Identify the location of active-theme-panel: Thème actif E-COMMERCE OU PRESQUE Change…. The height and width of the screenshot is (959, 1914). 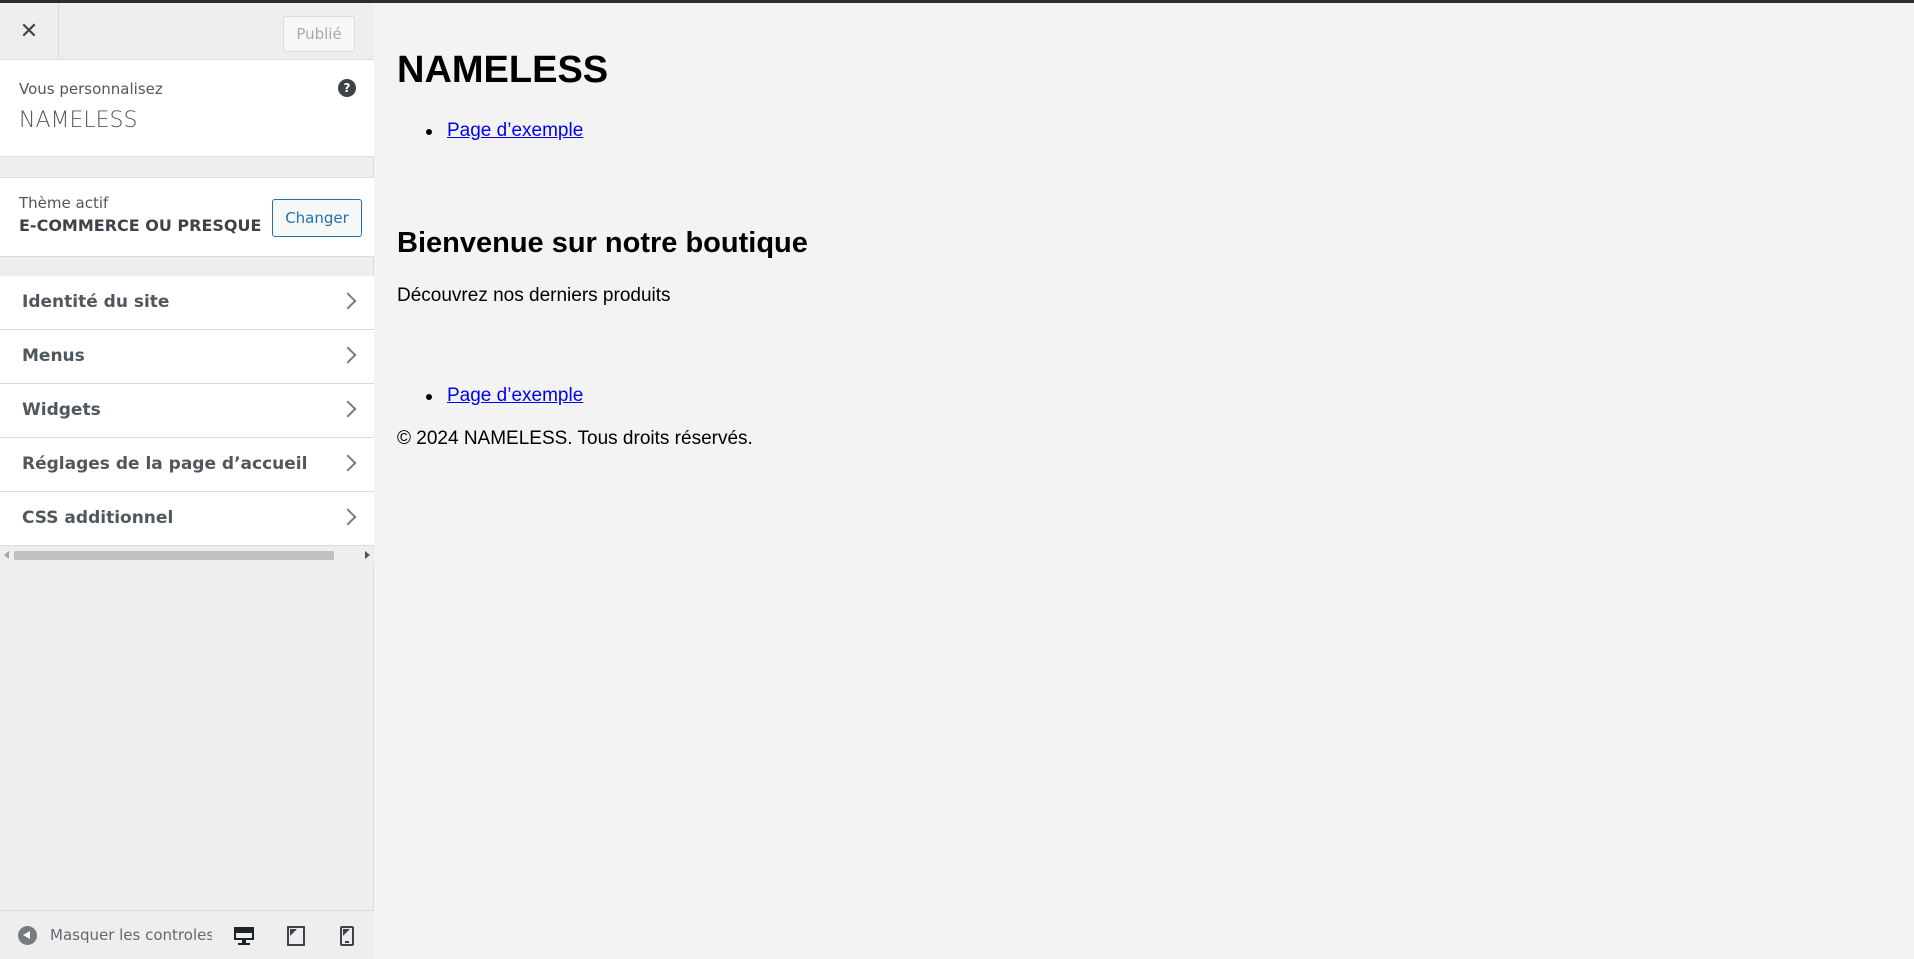
(187, 217).